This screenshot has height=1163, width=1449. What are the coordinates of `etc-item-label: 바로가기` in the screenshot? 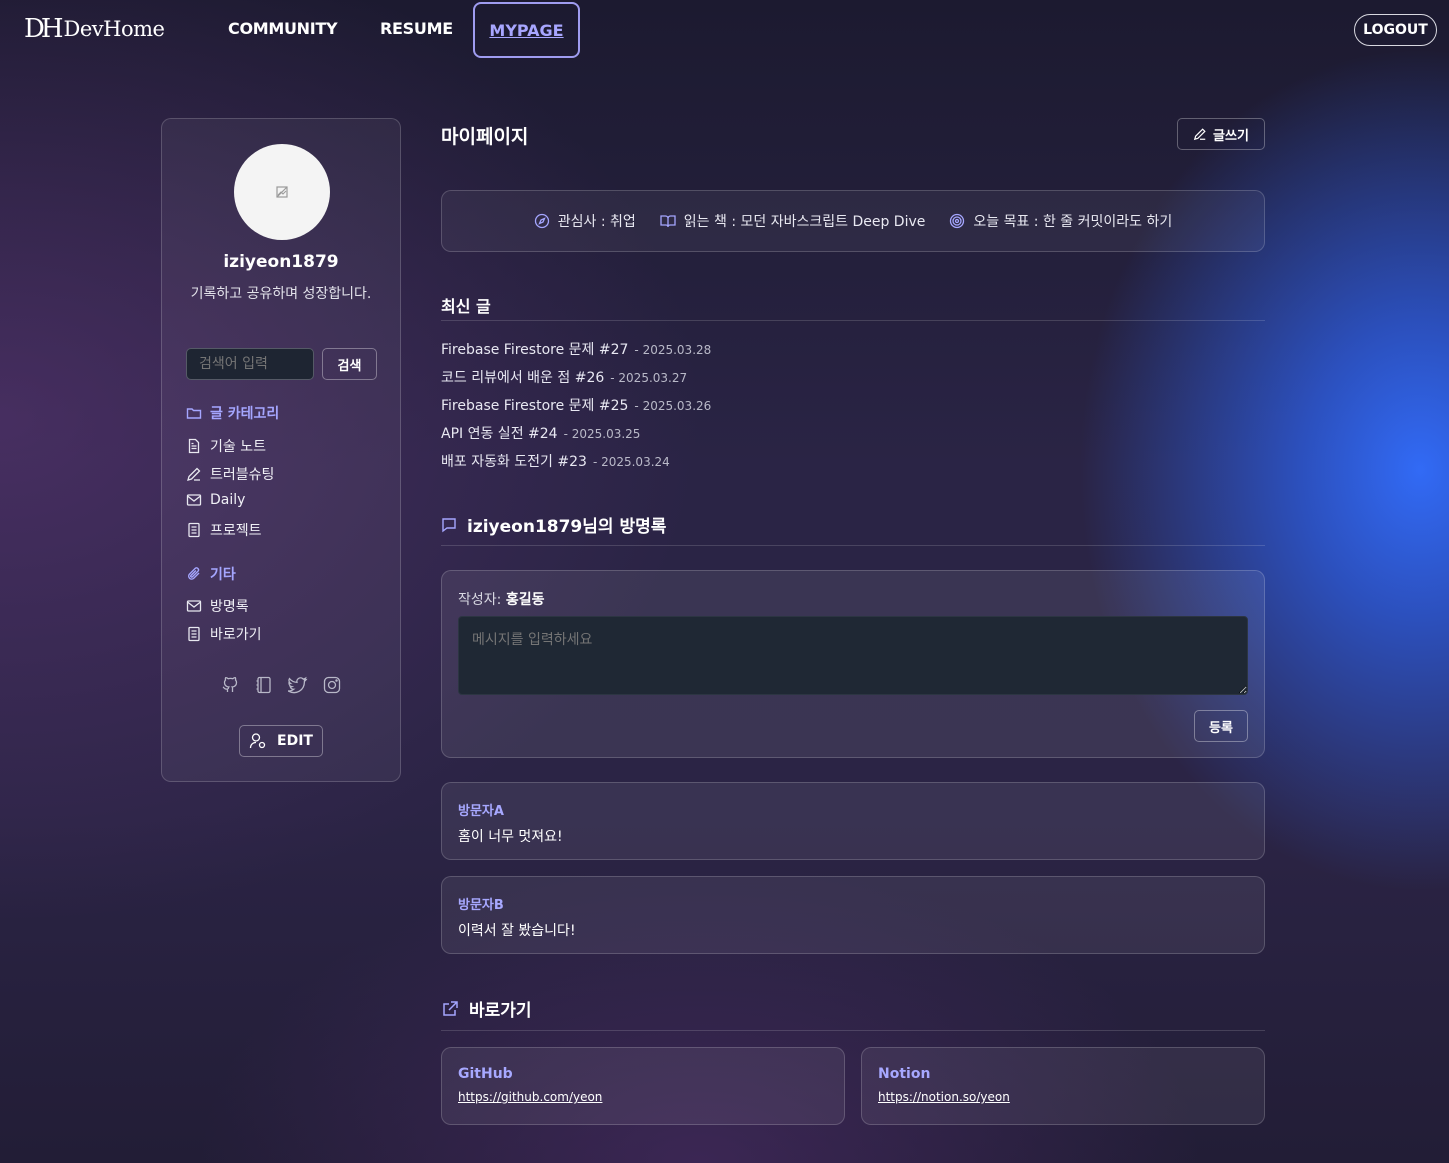 It's located at (236, 635).